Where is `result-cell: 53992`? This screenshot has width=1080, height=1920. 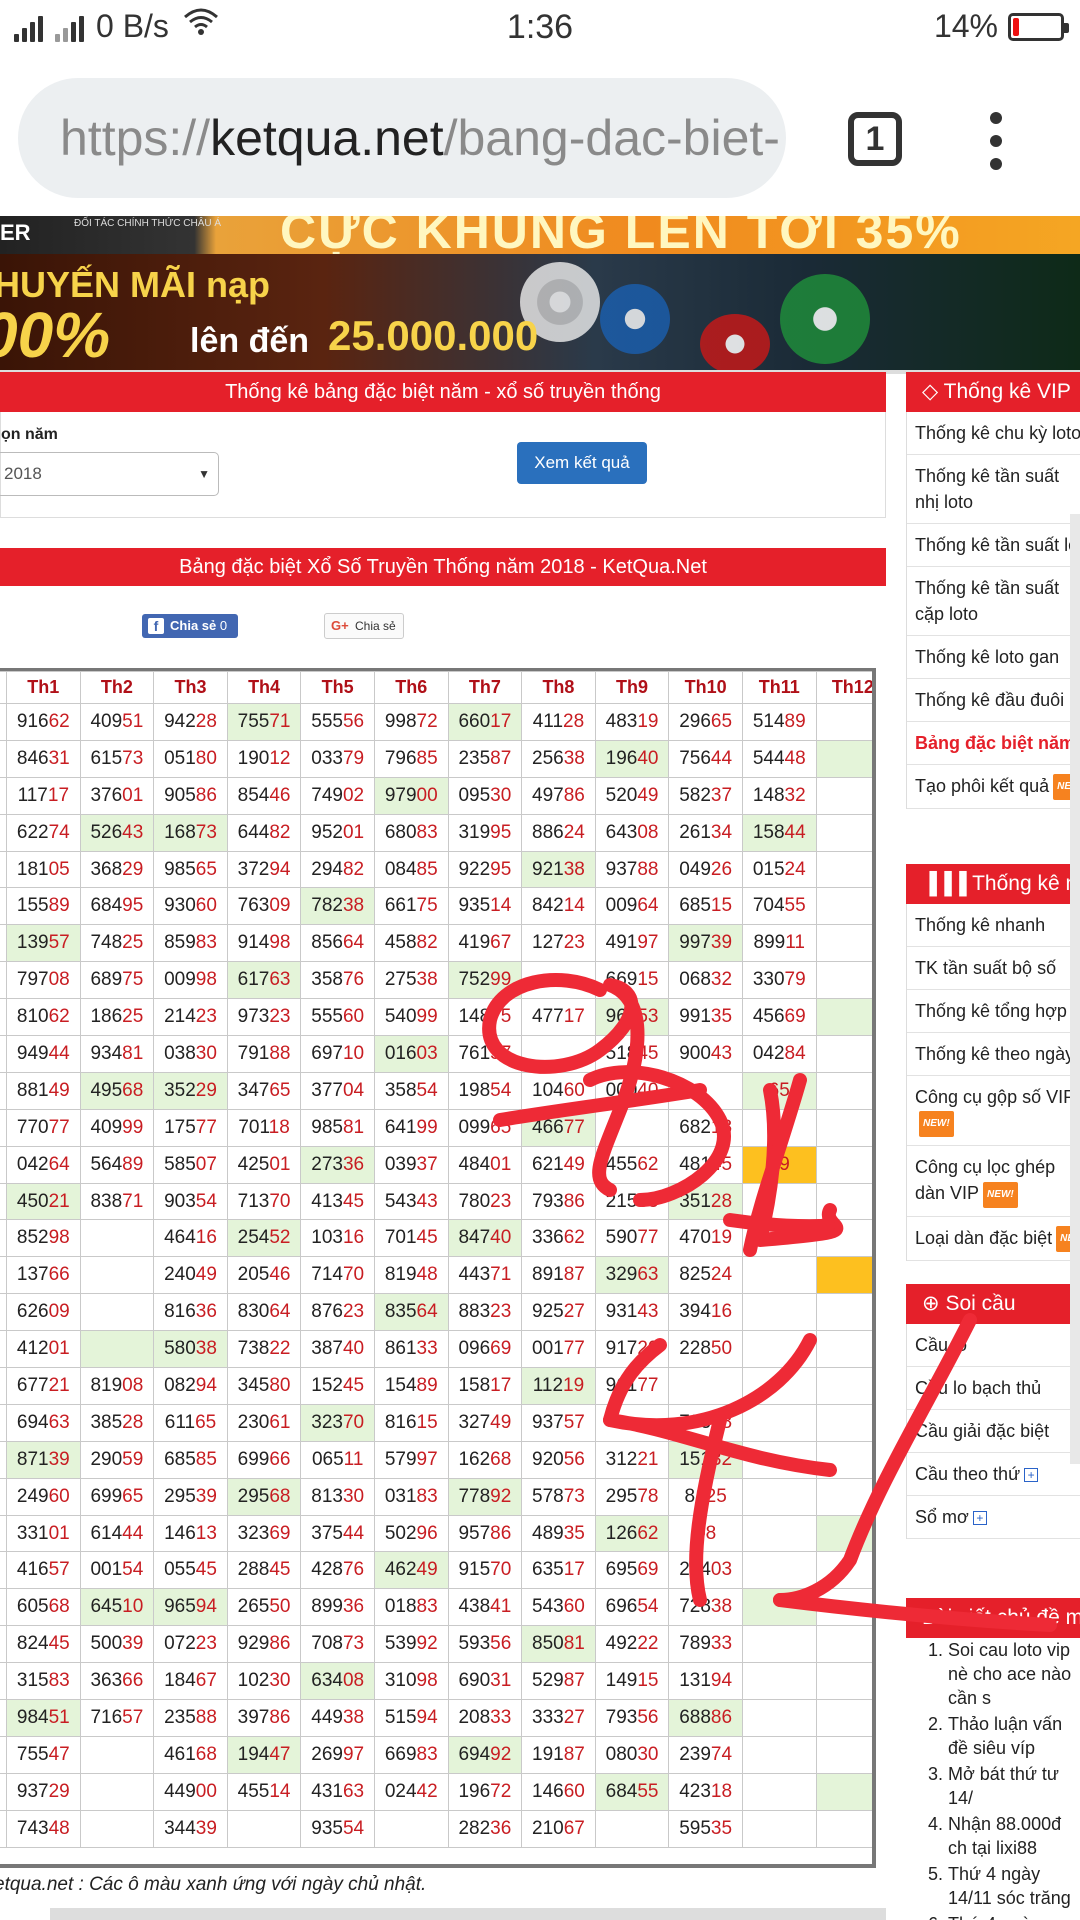 result-cell: 53992 is located at coordinates (411, 1644).